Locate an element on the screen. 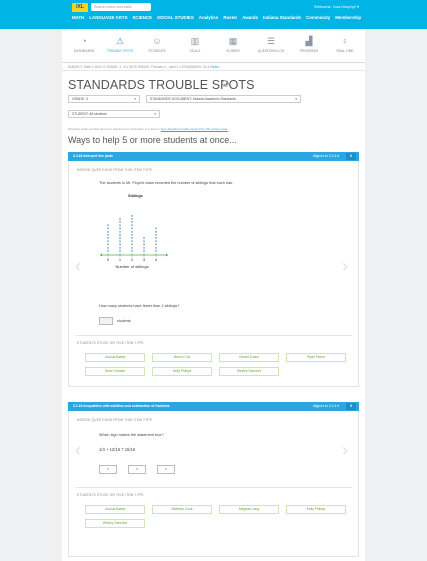 Image resolution: width=427 pixels, height=561 pixels. student-chip: Drew Graham is located at coordinates (115, 371).